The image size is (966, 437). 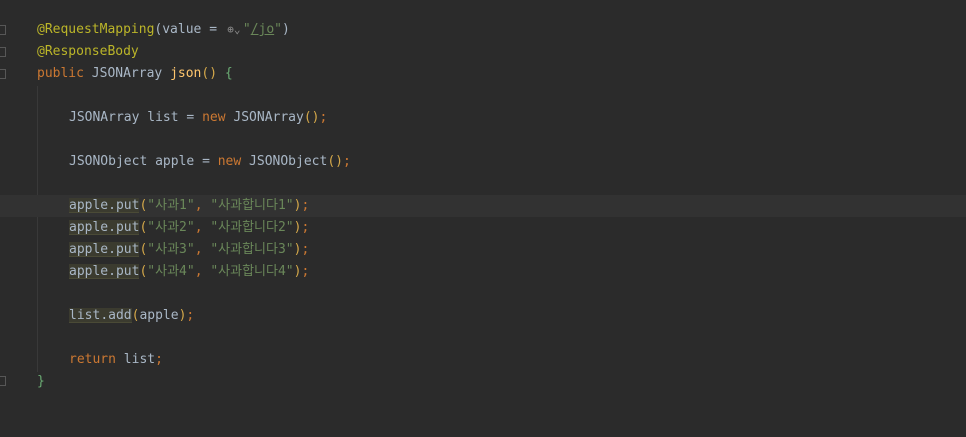 What do you see at coordinates (60, 73) in the screenshot?
I see `keyword: public` at bounding box center [60, 73].